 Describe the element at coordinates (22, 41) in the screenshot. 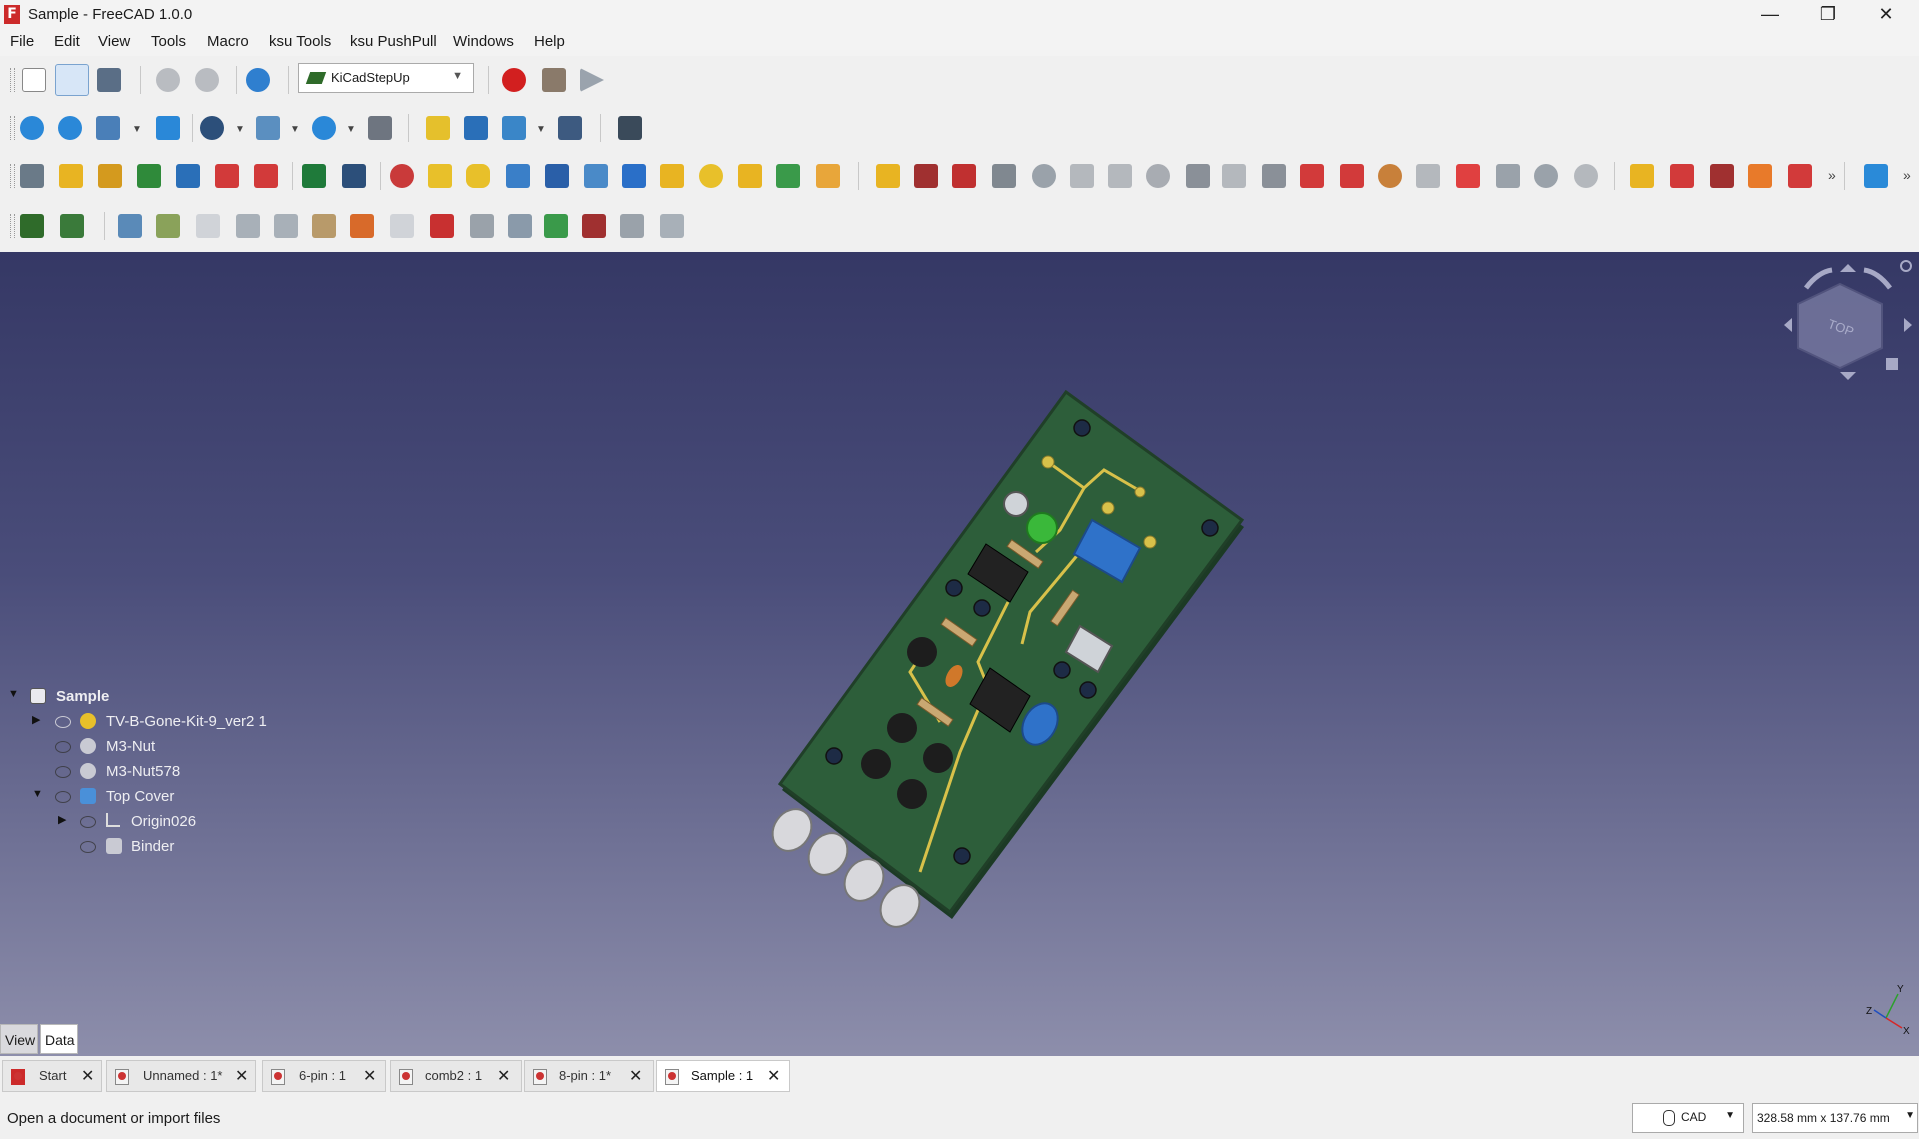

I see `menu-file: File` at that location.